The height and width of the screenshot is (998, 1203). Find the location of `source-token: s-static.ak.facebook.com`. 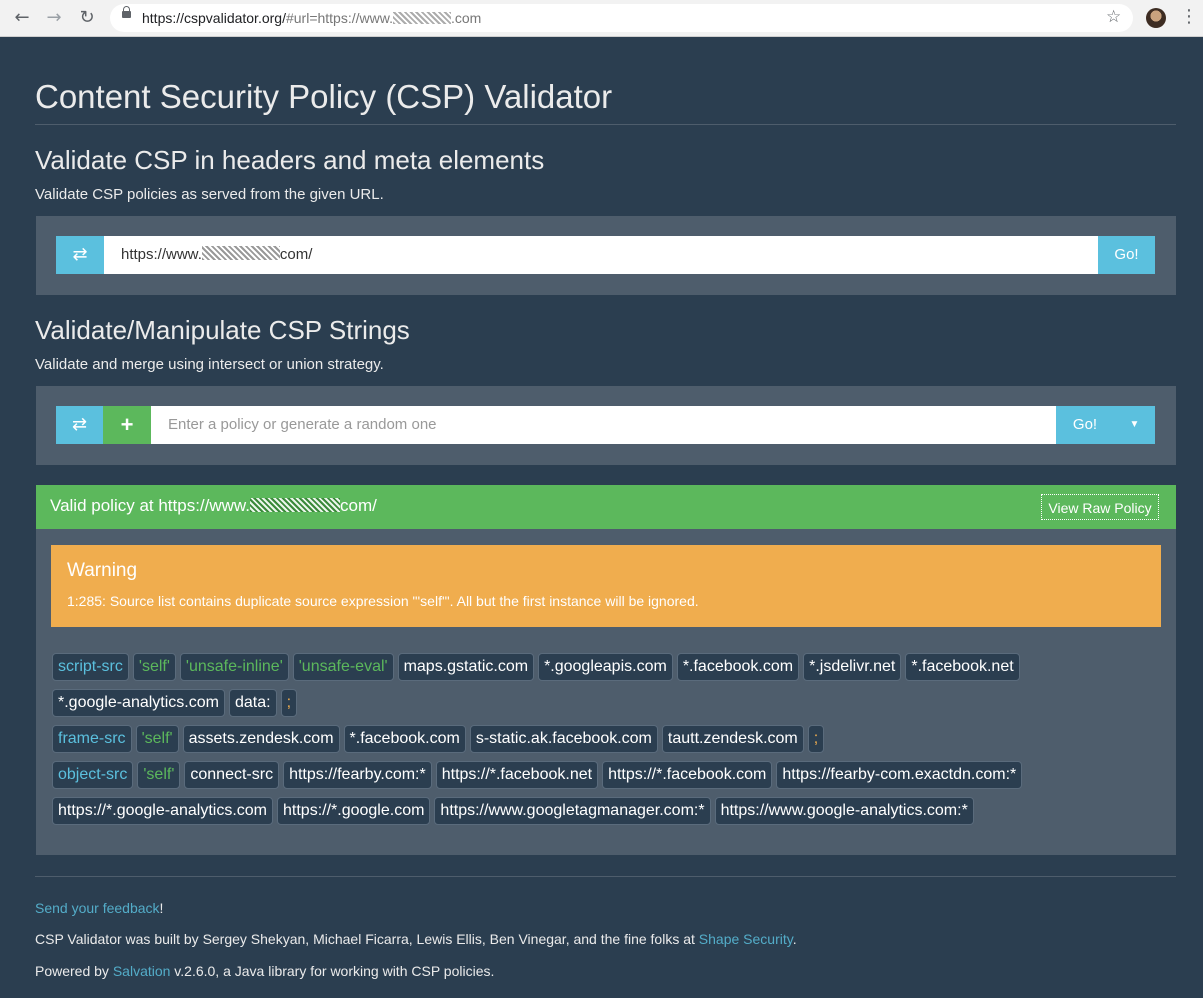

source-token: s-static.ak.facebook.com is located at coordinates (563, 739).